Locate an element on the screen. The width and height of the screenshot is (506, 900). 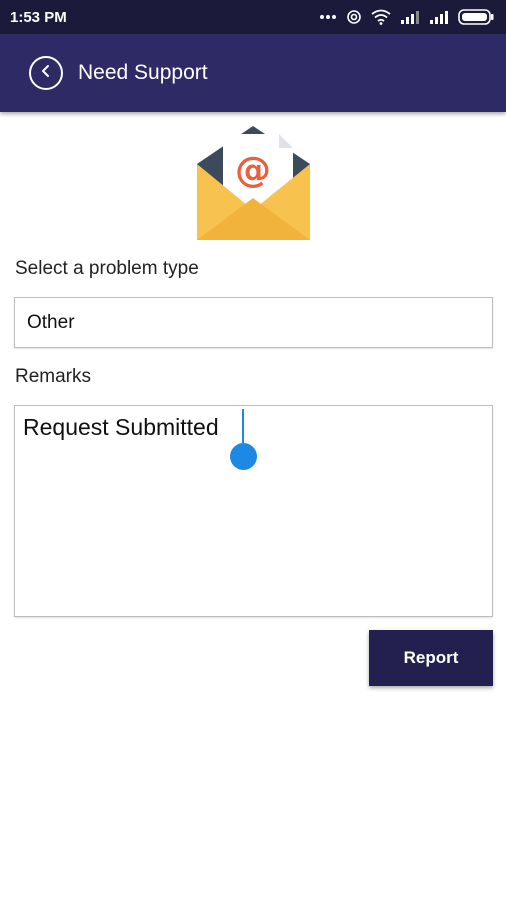
back-chevron-icon is located at coordinates (46, 73).